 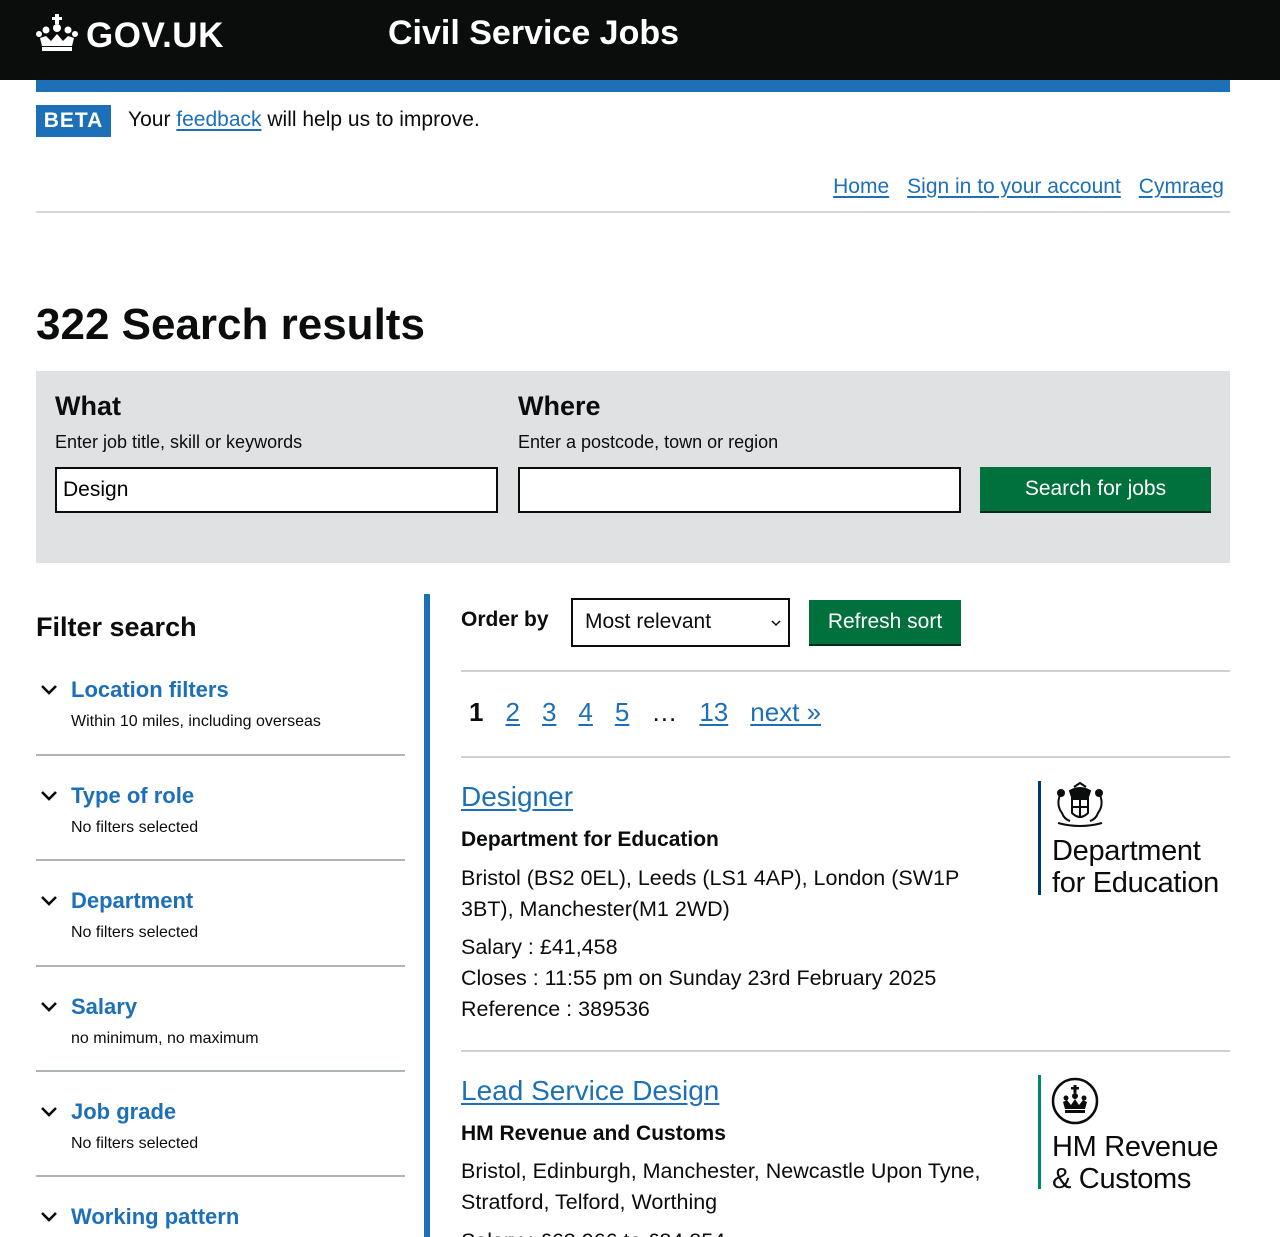 What do you see at coordinates (593, 1133) in the screenshot?
I see `job-department: HM Revenue and Customs` at bounding box center [593, 1133].